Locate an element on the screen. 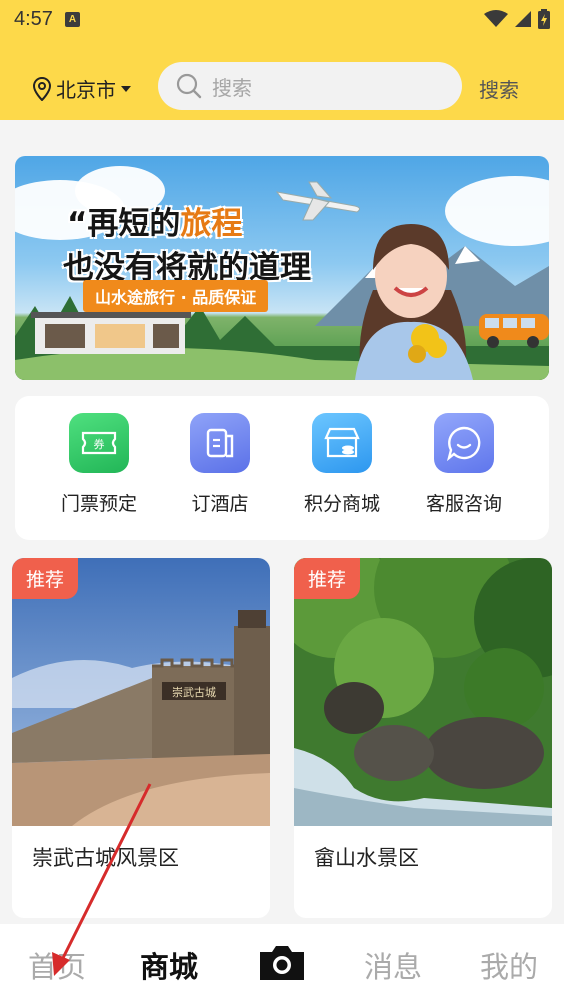 This screenshot has width=564, height=1004. quick-menu: 券 门票预定 订酒店 积分商城 客服咨询 is located at coordinates (282, 468).